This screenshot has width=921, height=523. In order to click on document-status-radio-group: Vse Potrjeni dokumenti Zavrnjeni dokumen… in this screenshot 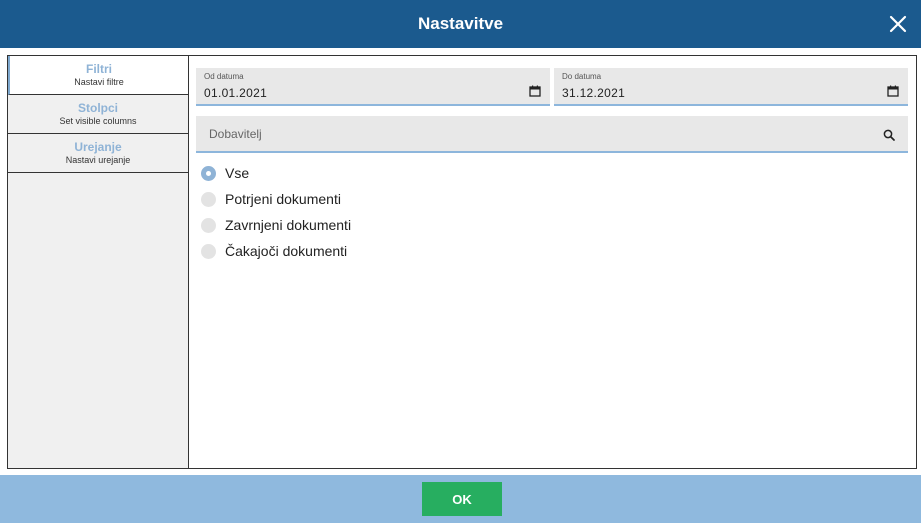, I will do `click(276, 212)`.